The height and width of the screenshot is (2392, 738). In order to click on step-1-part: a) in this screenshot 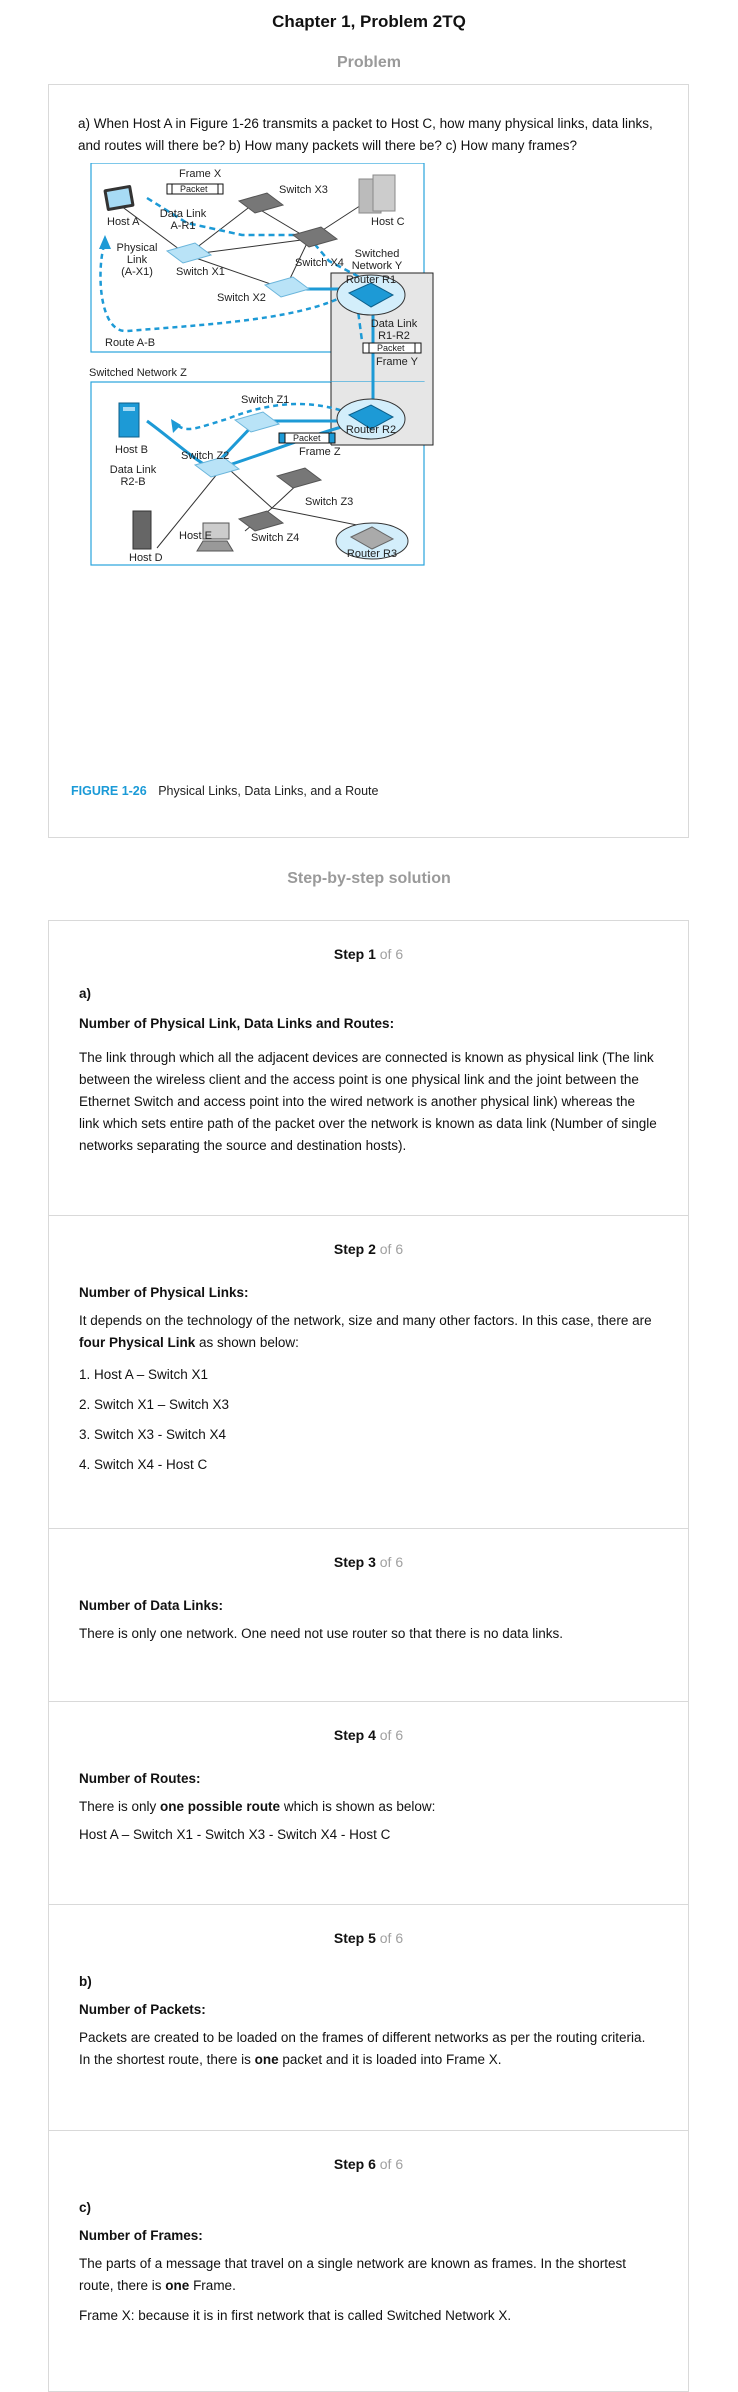, I will do `click(85, 993)`.